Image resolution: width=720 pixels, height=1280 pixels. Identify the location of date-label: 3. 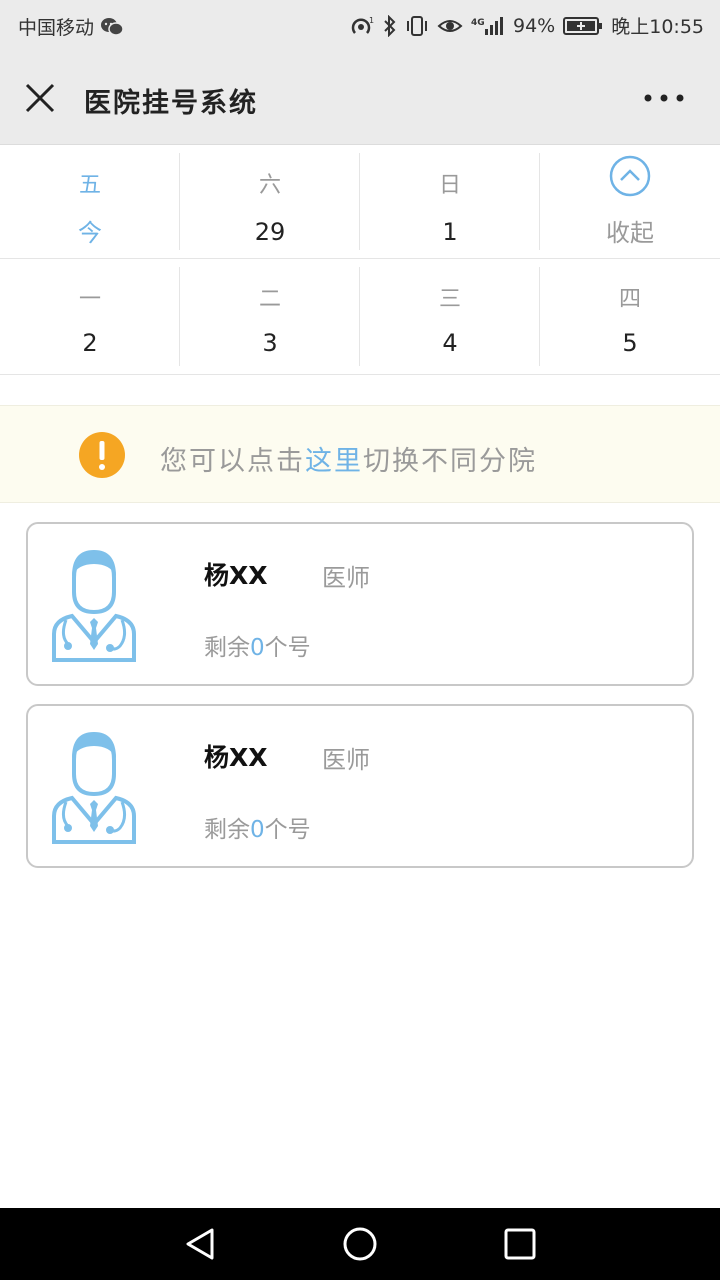
(270, 343).